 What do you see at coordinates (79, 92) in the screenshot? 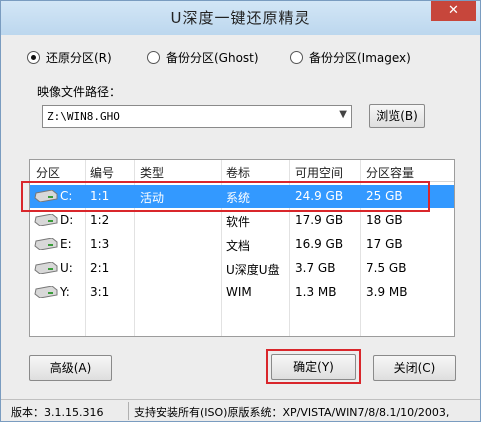
I see `image-path-label: 映像文件路径：` at bounding box center [79, 92].